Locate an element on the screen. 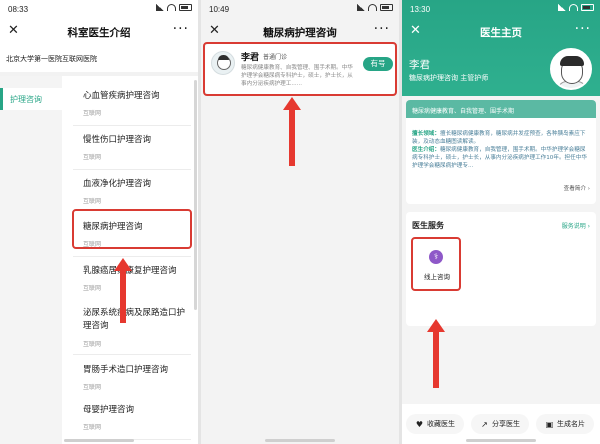 The height and width of the screenshot is (444, 600). hospital-name: 北京大学第一医院互联网医院 is located at coordinates (51, 59).